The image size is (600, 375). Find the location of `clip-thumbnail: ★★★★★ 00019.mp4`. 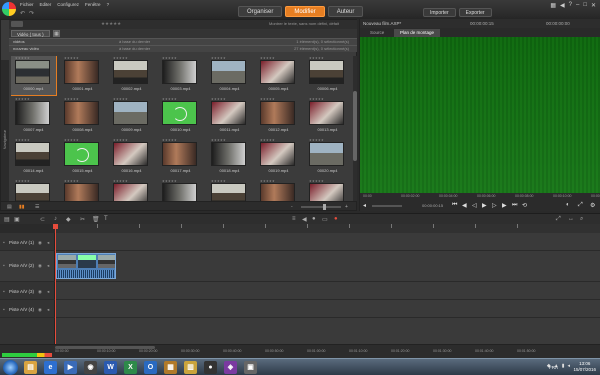

clip-thumbnail: ★★★★★ 00019.mp4 is located at coordinates (278, 157).